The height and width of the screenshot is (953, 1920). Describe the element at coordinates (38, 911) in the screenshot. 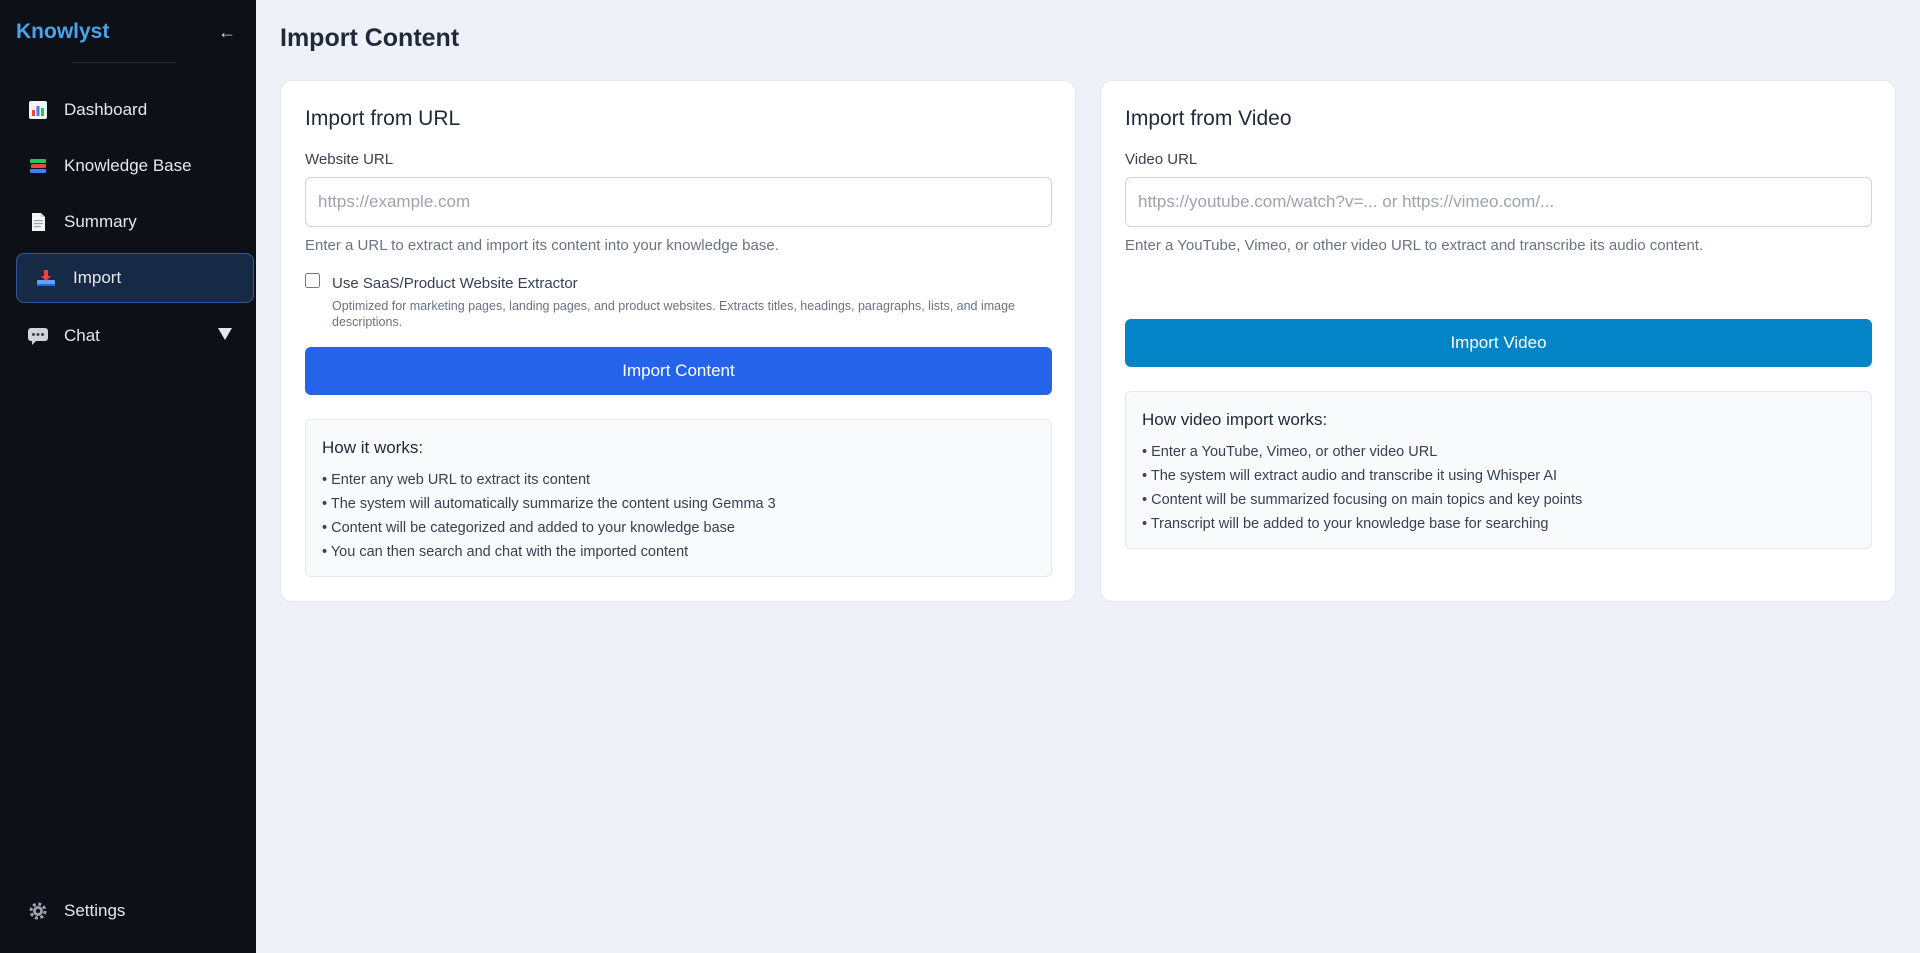

I see `gear-icon` at that location.